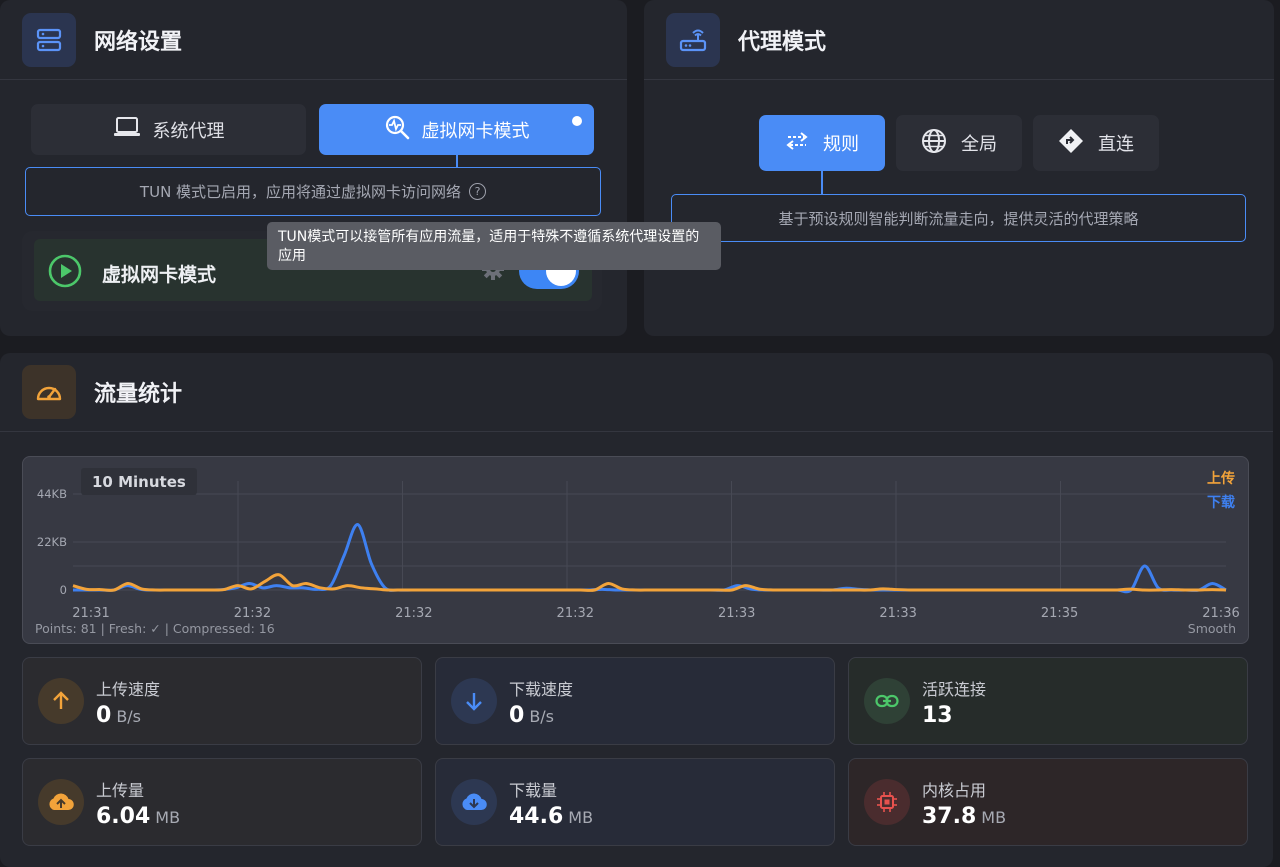  Describe the element at coordinates (61, 701) in the screenshot. I see `arrow-up-icon` at that location.